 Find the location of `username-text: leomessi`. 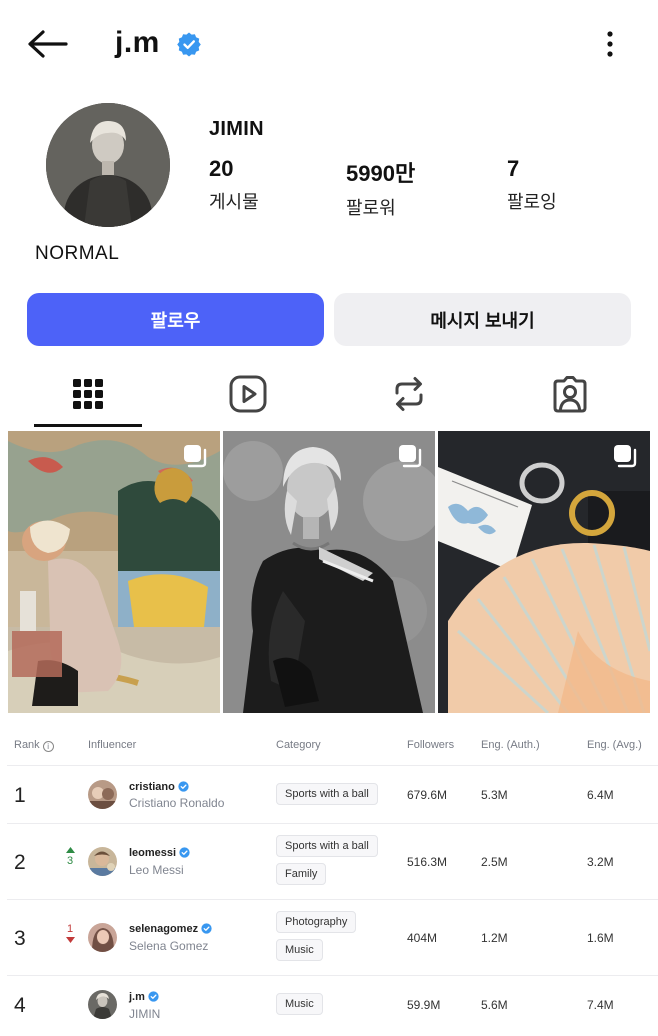

username-text: leomessi is located at coordinates (153, 853).